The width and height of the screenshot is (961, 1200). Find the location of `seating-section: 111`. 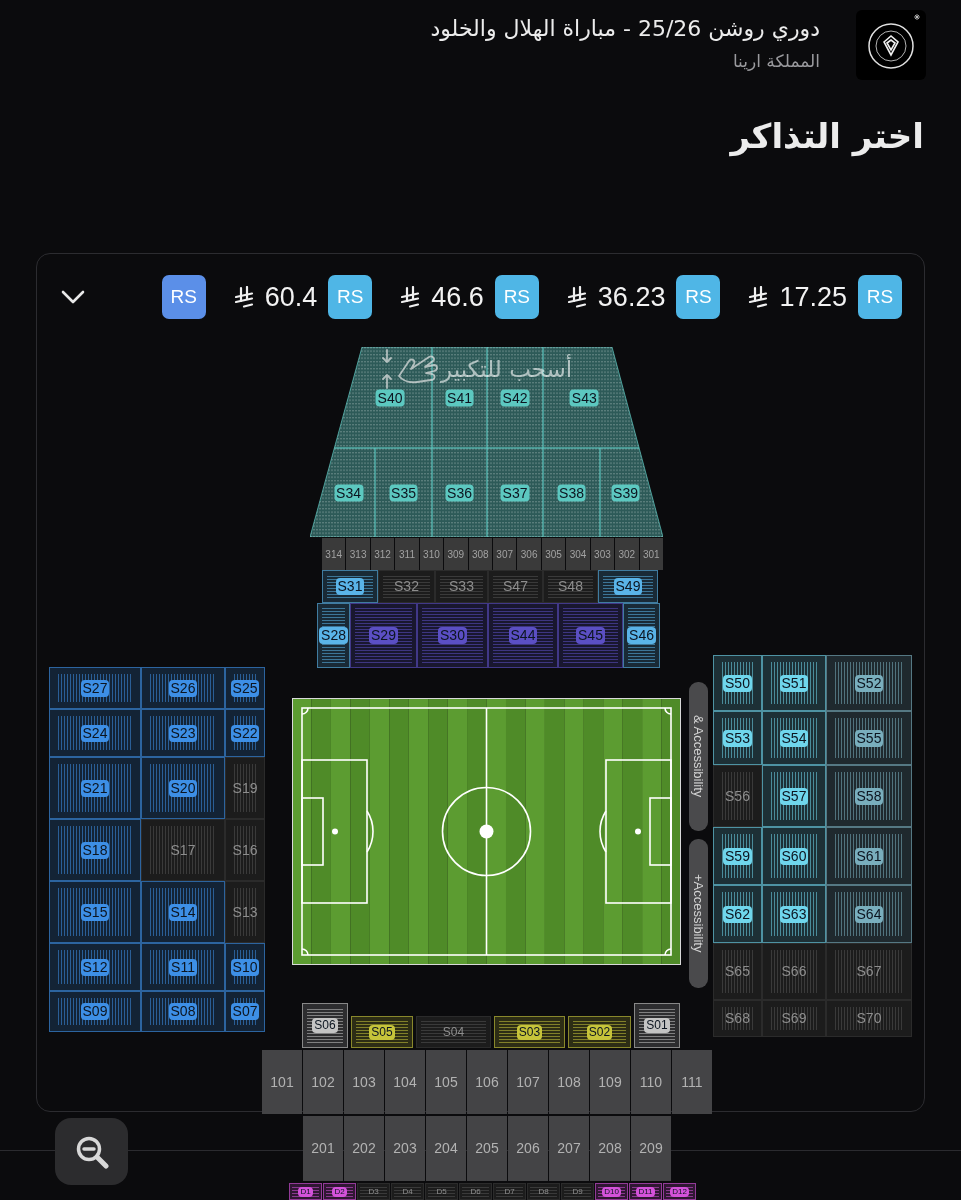

seating-section: 111 is located at coordinates (692, 1082).